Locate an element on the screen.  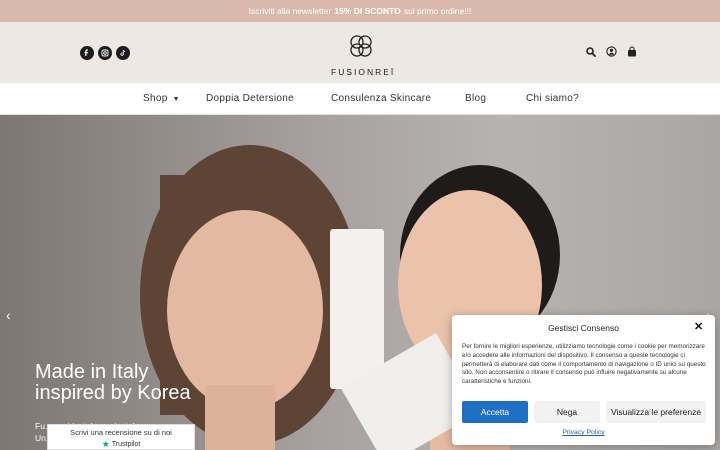
instagram-icon is located at coordinates (105, 53).